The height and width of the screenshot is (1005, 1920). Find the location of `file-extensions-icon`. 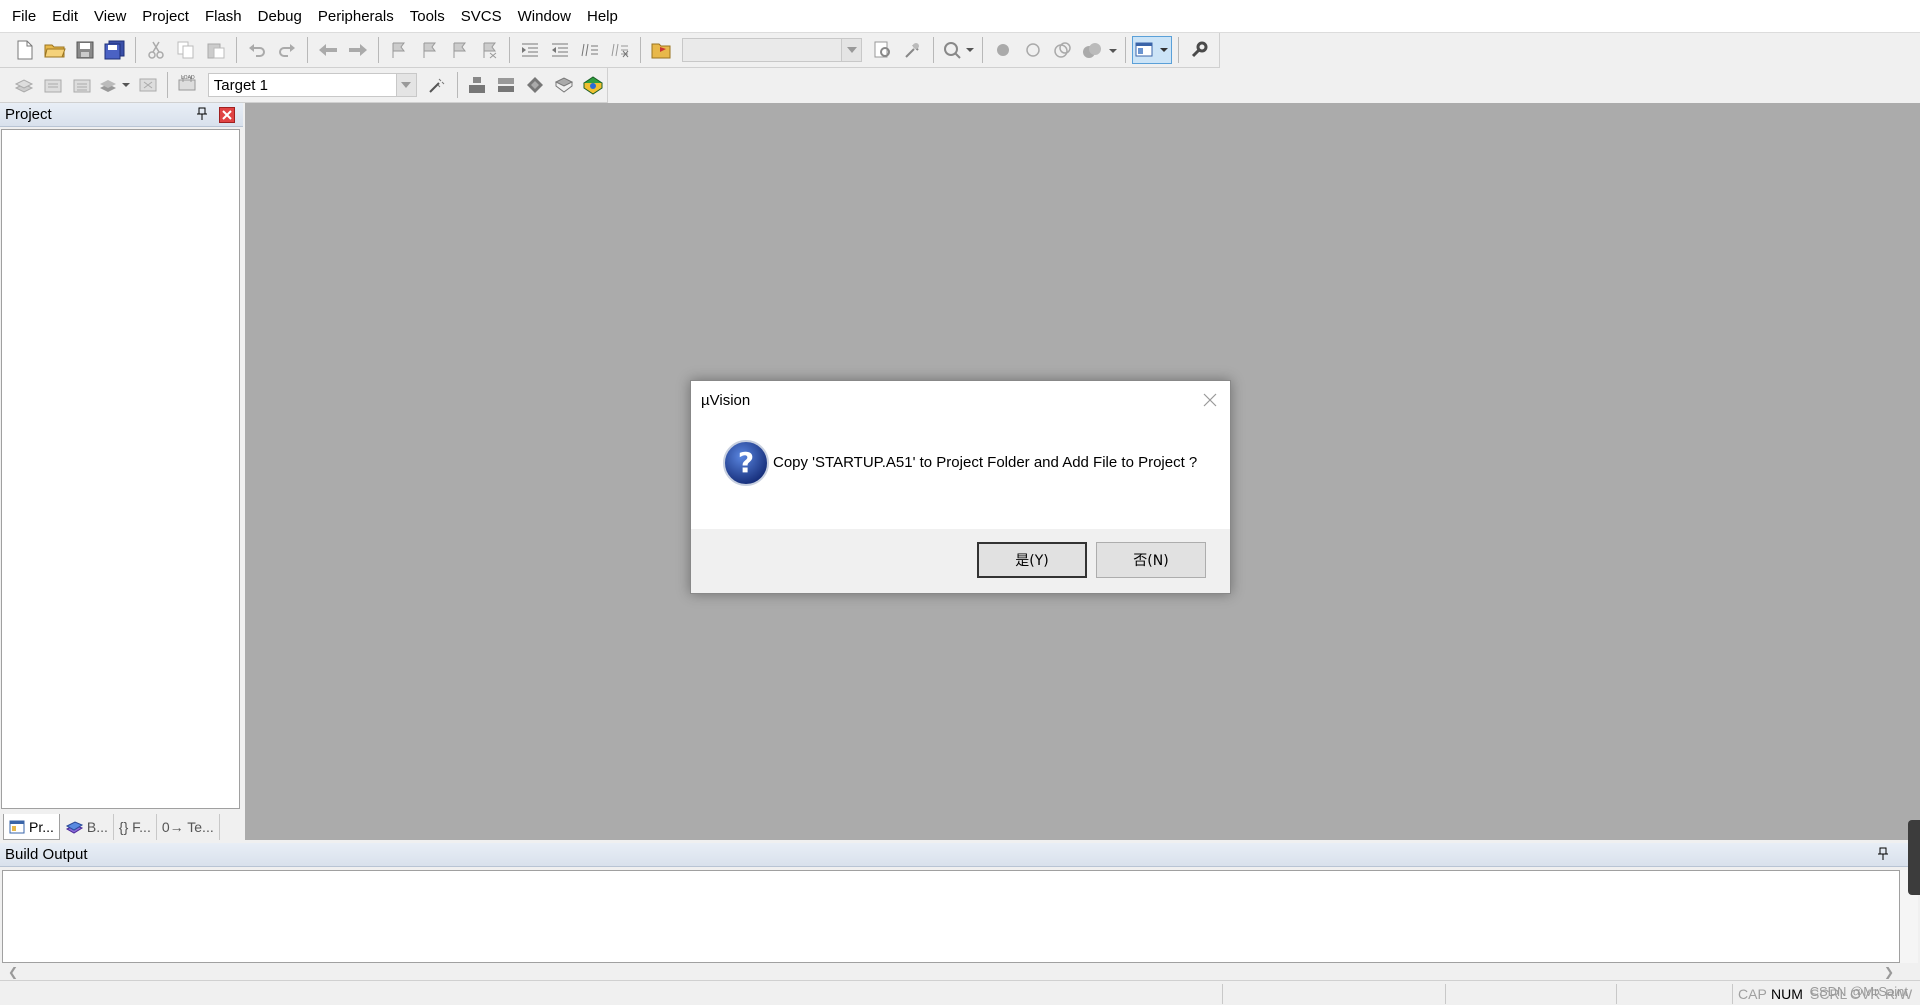

file-extensions-icon is located at coordinates (477, 85).